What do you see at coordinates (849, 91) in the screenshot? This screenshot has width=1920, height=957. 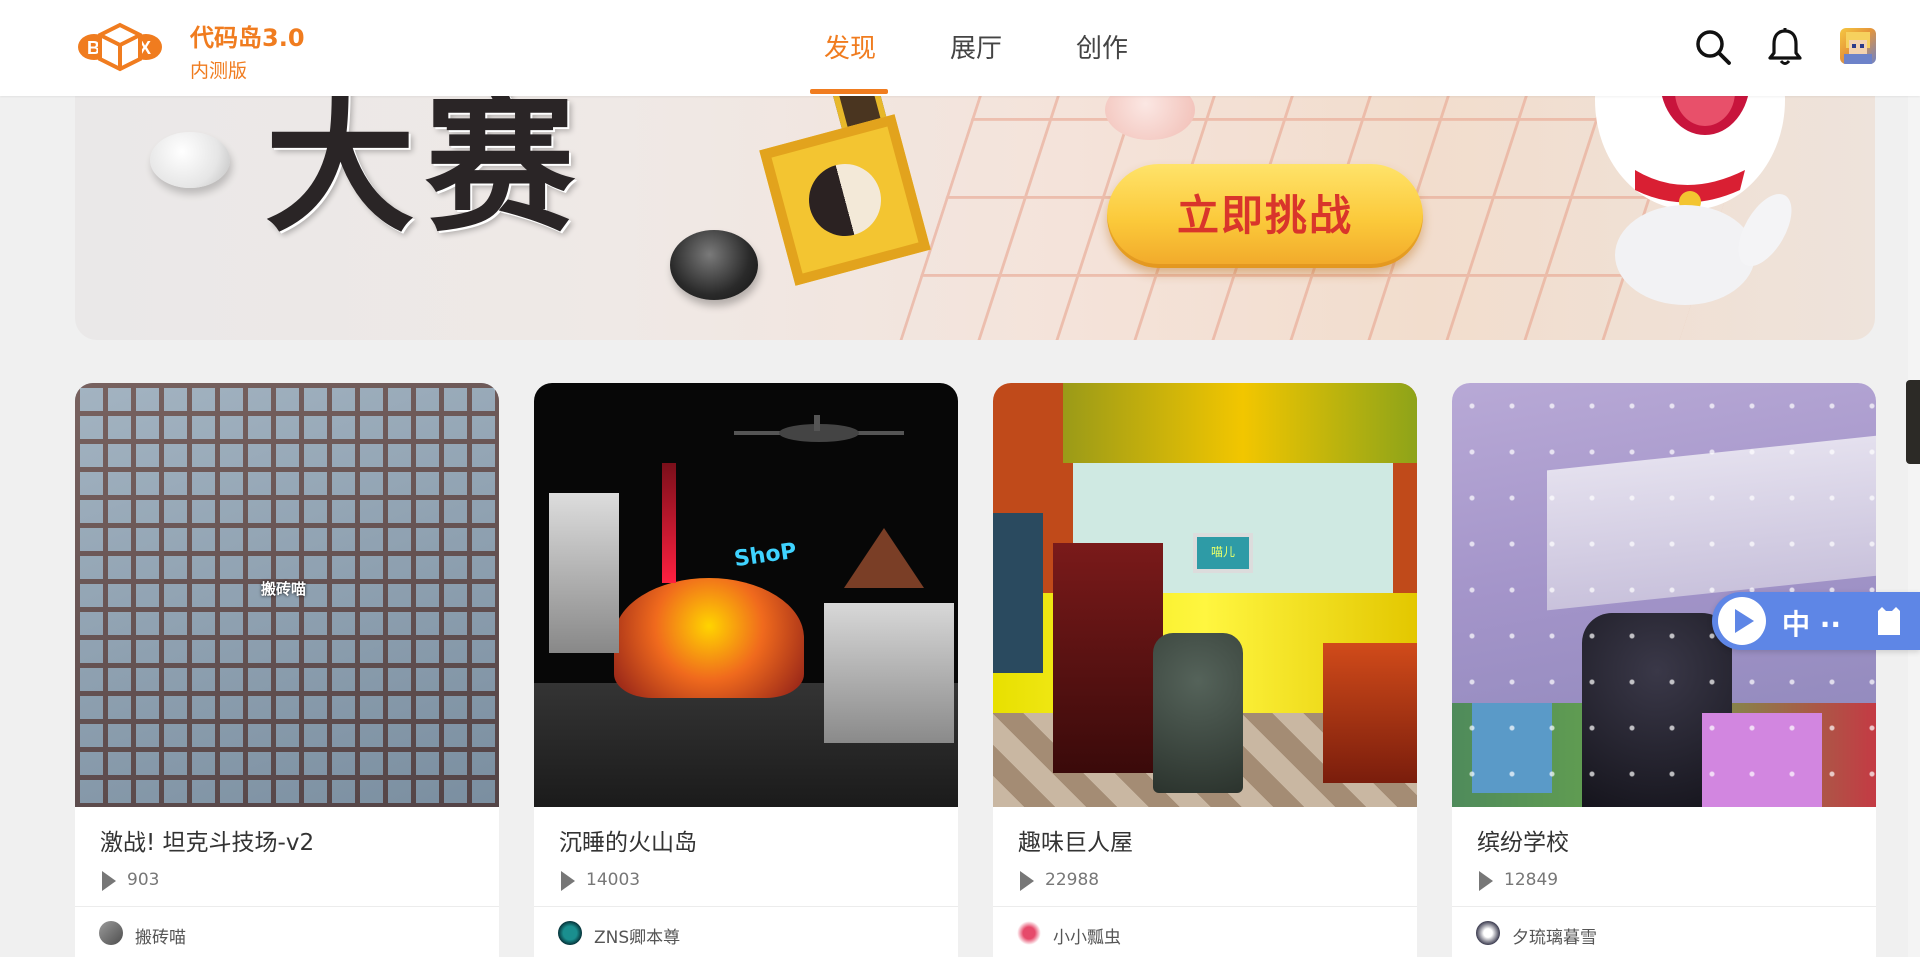 I see `active-tab-indicator` at bounding box center [849, 91].